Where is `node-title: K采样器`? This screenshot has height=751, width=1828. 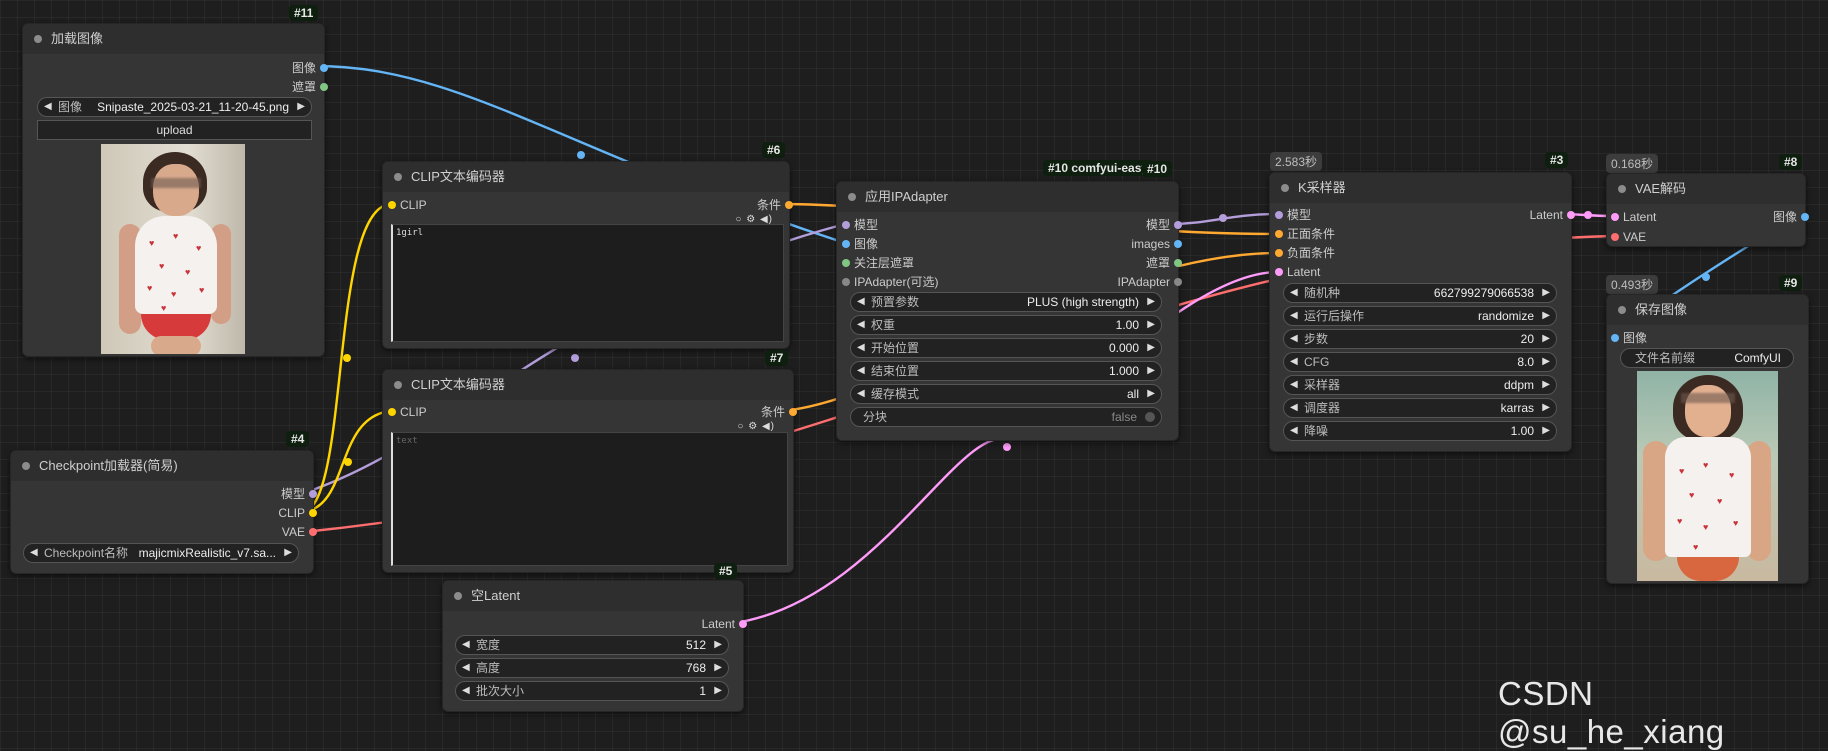
node-title: K采样器 is located at coordinates (1420, 188).